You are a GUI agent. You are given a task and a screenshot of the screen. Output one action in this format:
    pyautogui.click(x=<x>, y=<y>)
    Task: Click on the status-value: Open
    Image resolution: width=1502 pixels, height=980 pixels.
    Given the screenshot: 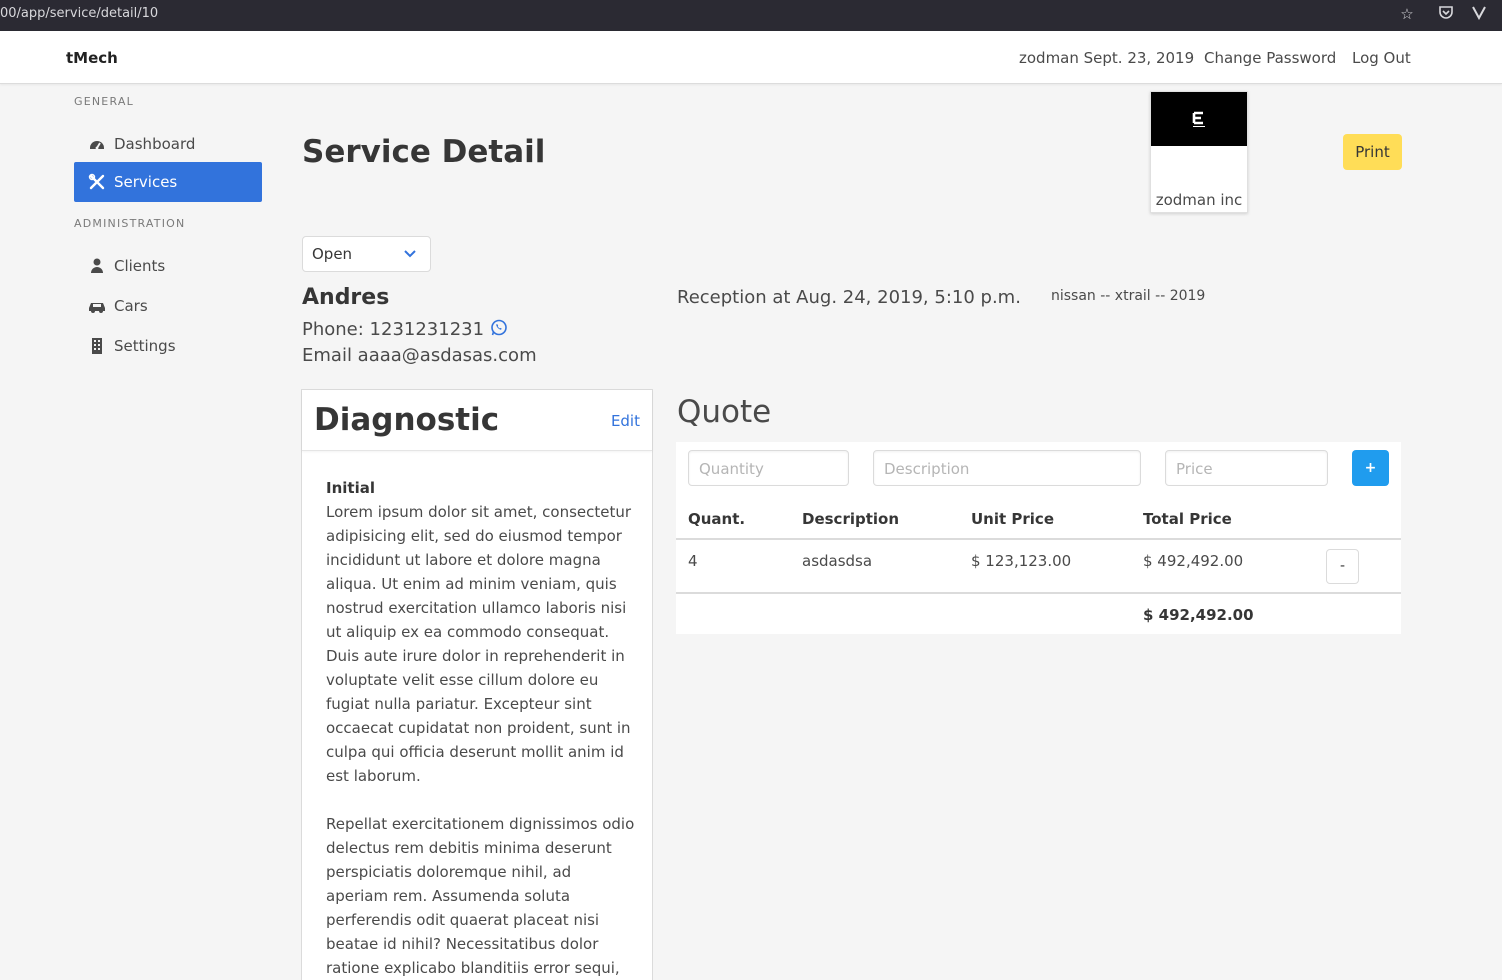 What is the action you would take?
    pyautogui.click(x=332, y=254)
    